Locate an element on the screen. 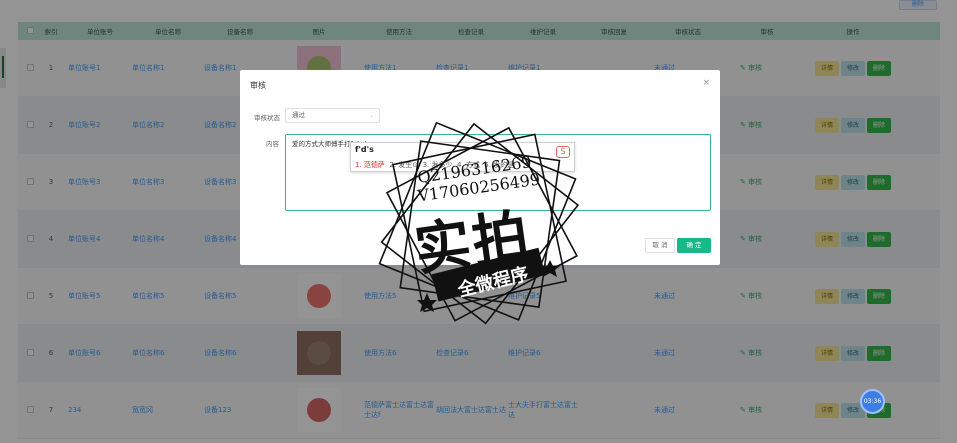  dialog-title: 审核 is located at coordinates (258, 85).